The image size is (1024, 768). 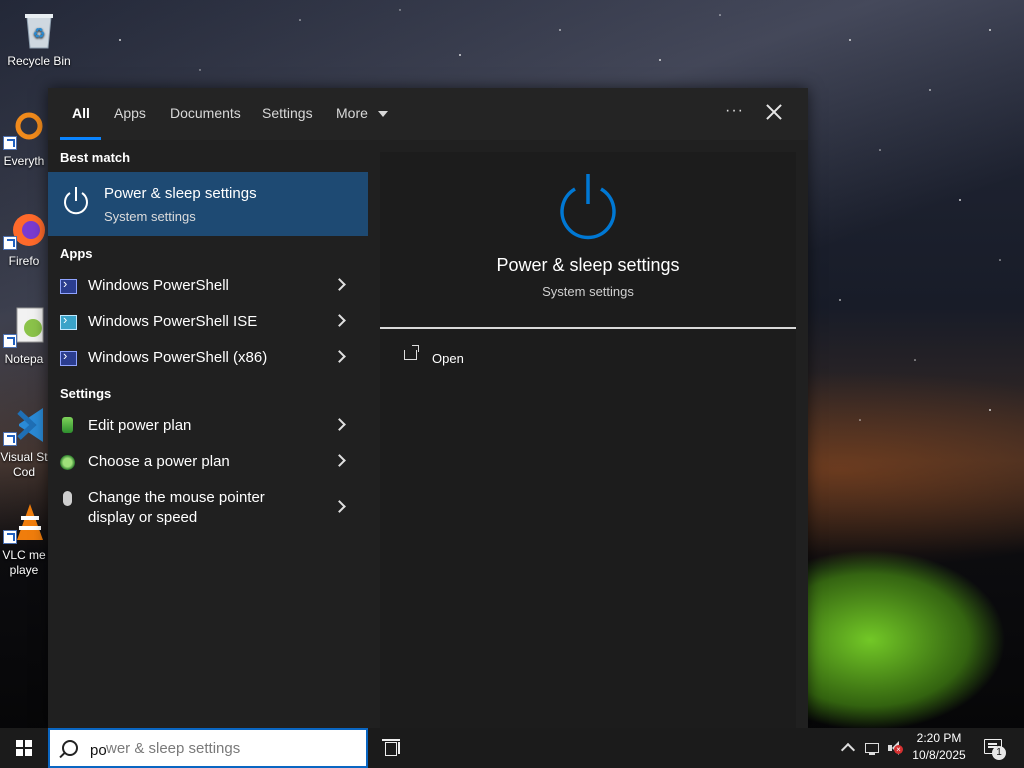 I want to click on preview-title: Power & sleep settings, so click(x=588, y=265).